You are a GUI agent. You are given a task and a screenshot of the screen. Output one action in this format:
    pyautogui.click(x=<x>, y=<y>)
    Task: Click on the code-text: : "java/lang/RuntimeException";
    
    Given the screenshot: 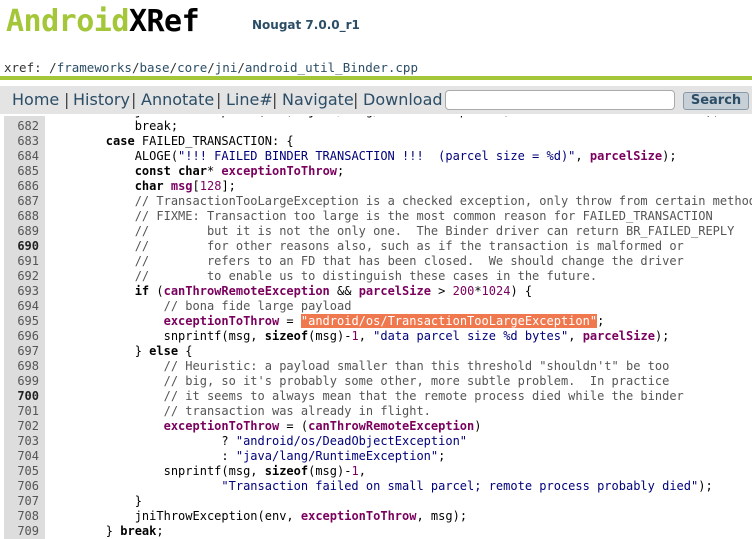 What is the action you would take?
    pyautogui.click(x=246, y=456)
    